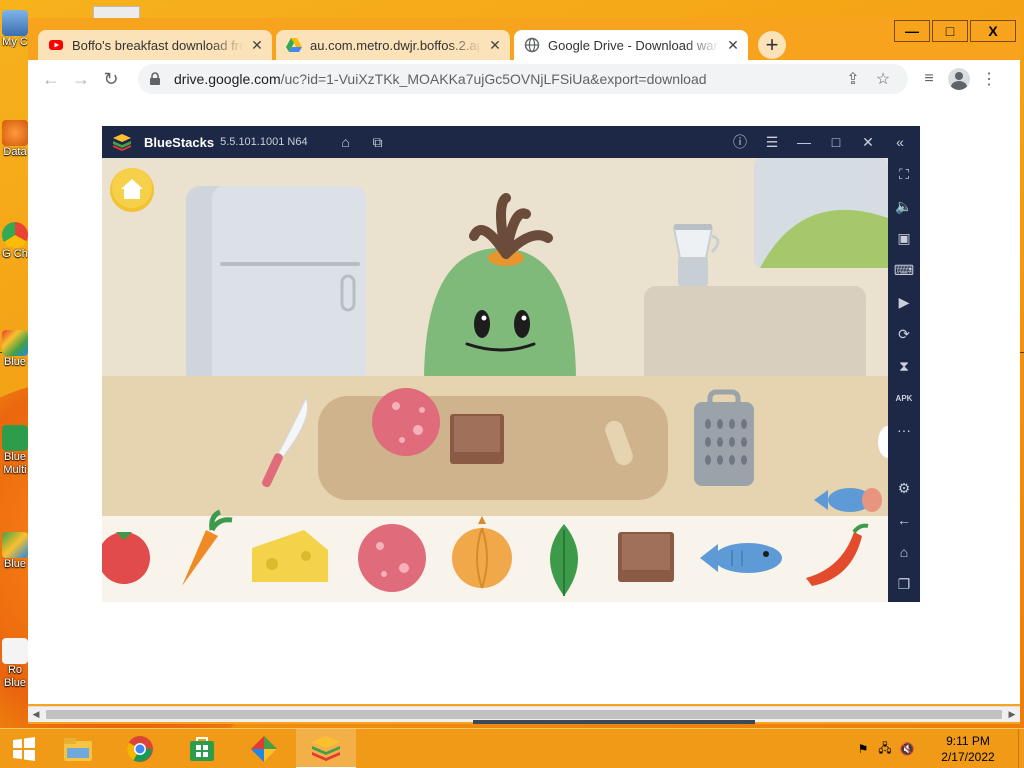 Image resolution: width=1024 pixels, height=768 pixels. I want to click on reload-icon: ↻, so click(111, 78).